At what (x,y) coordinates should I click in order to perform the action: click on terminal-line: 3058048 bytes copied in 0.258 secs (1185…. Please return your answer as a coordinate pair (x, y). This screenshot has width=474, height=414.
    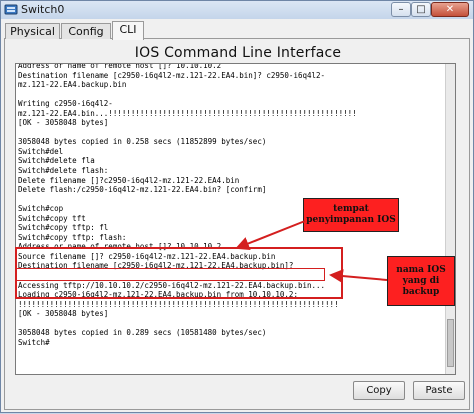
    Looking at the image, I should click on (142, 142).